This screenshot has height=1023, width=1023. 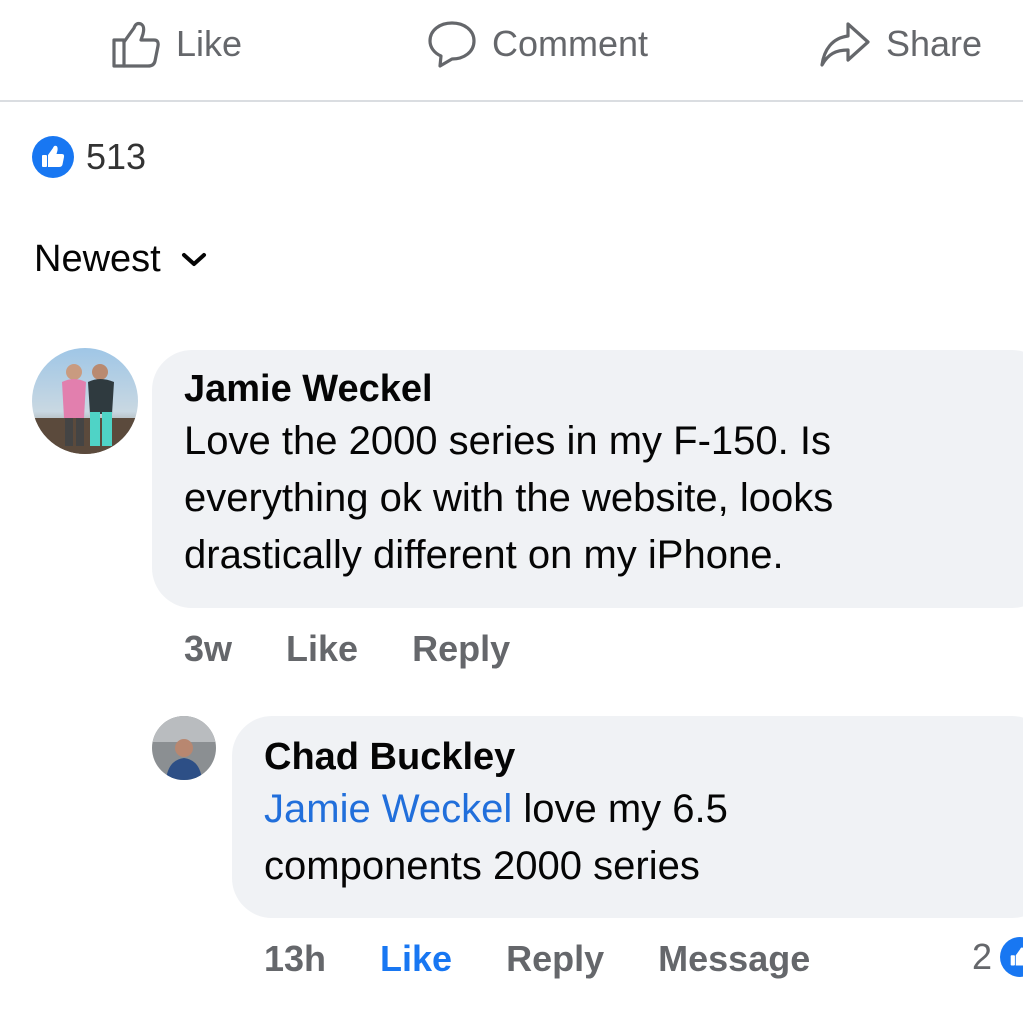 I want to click on comment-text-line: Love the 2000 series in my F-150. Is, so click(x=507, y=441).